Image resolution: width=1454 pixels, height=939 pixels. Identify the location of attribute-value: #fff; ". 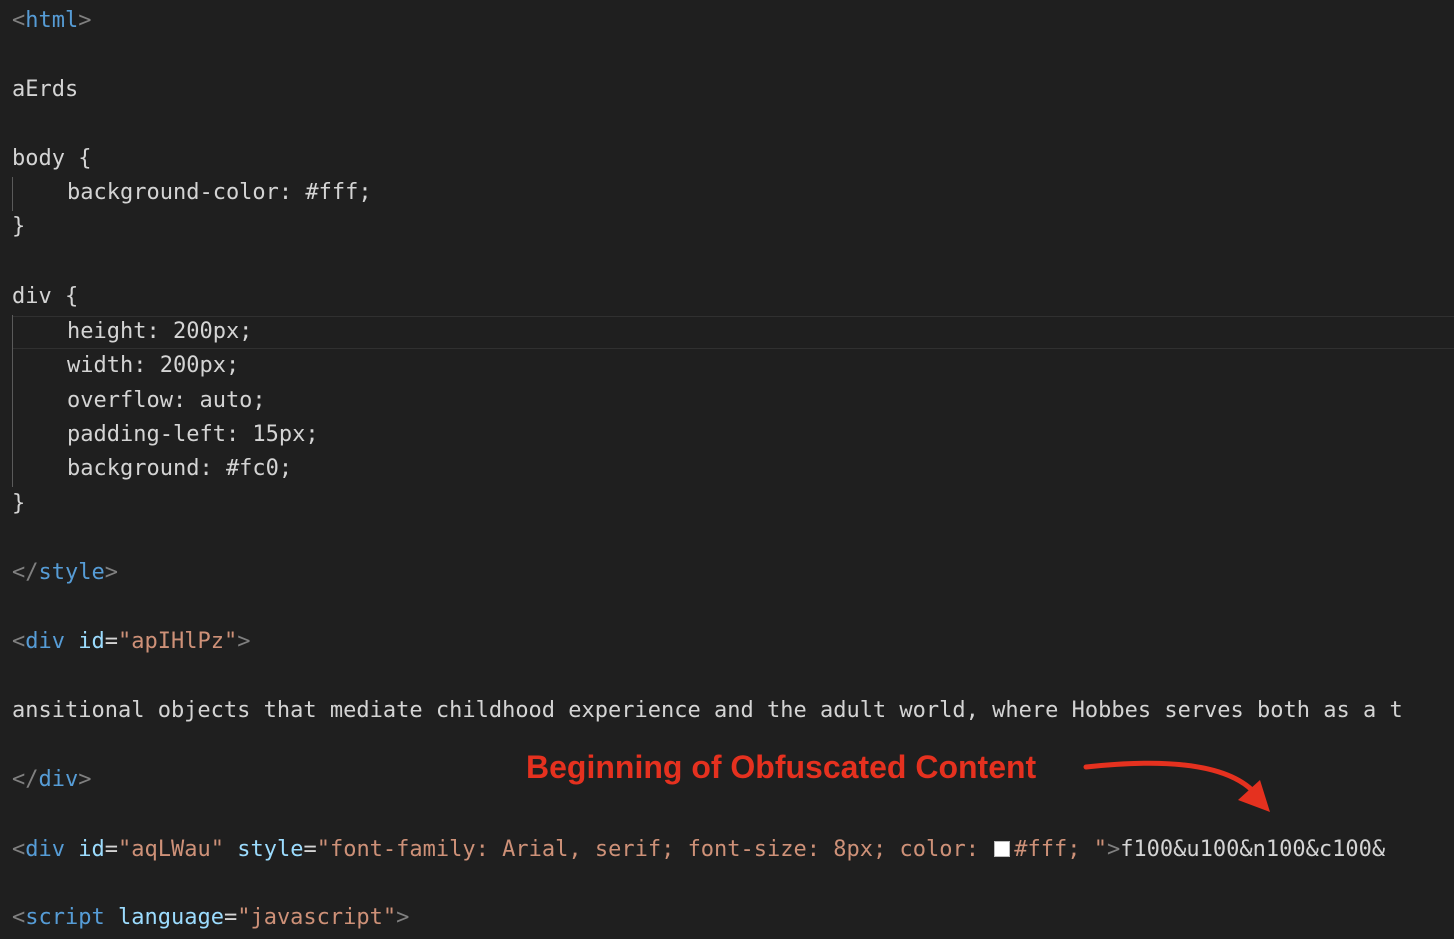
(1060, 849).